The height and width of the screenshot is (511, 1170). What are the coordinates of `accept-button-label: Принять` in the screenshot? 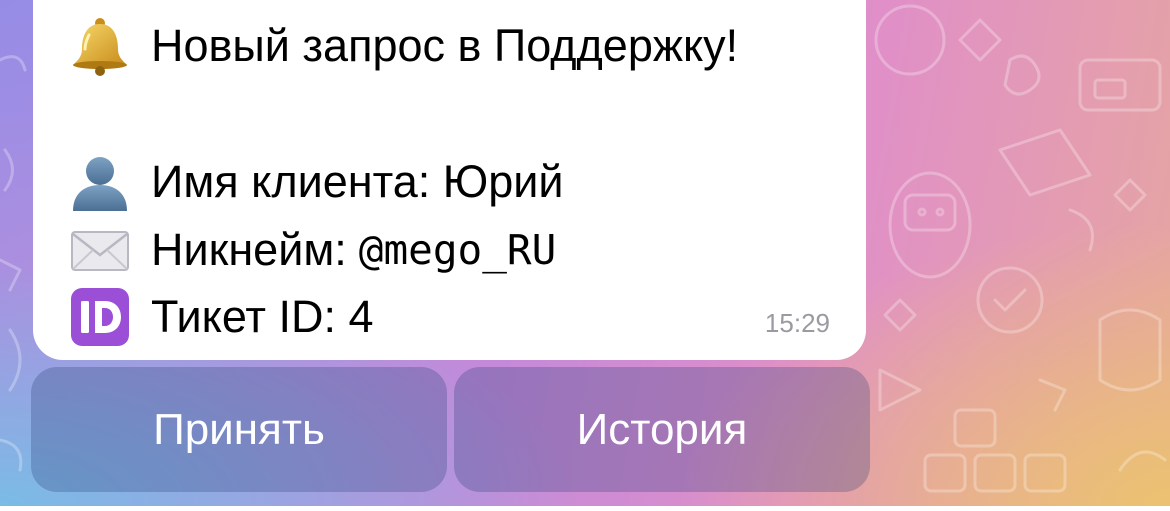 It's located at (239, 429).